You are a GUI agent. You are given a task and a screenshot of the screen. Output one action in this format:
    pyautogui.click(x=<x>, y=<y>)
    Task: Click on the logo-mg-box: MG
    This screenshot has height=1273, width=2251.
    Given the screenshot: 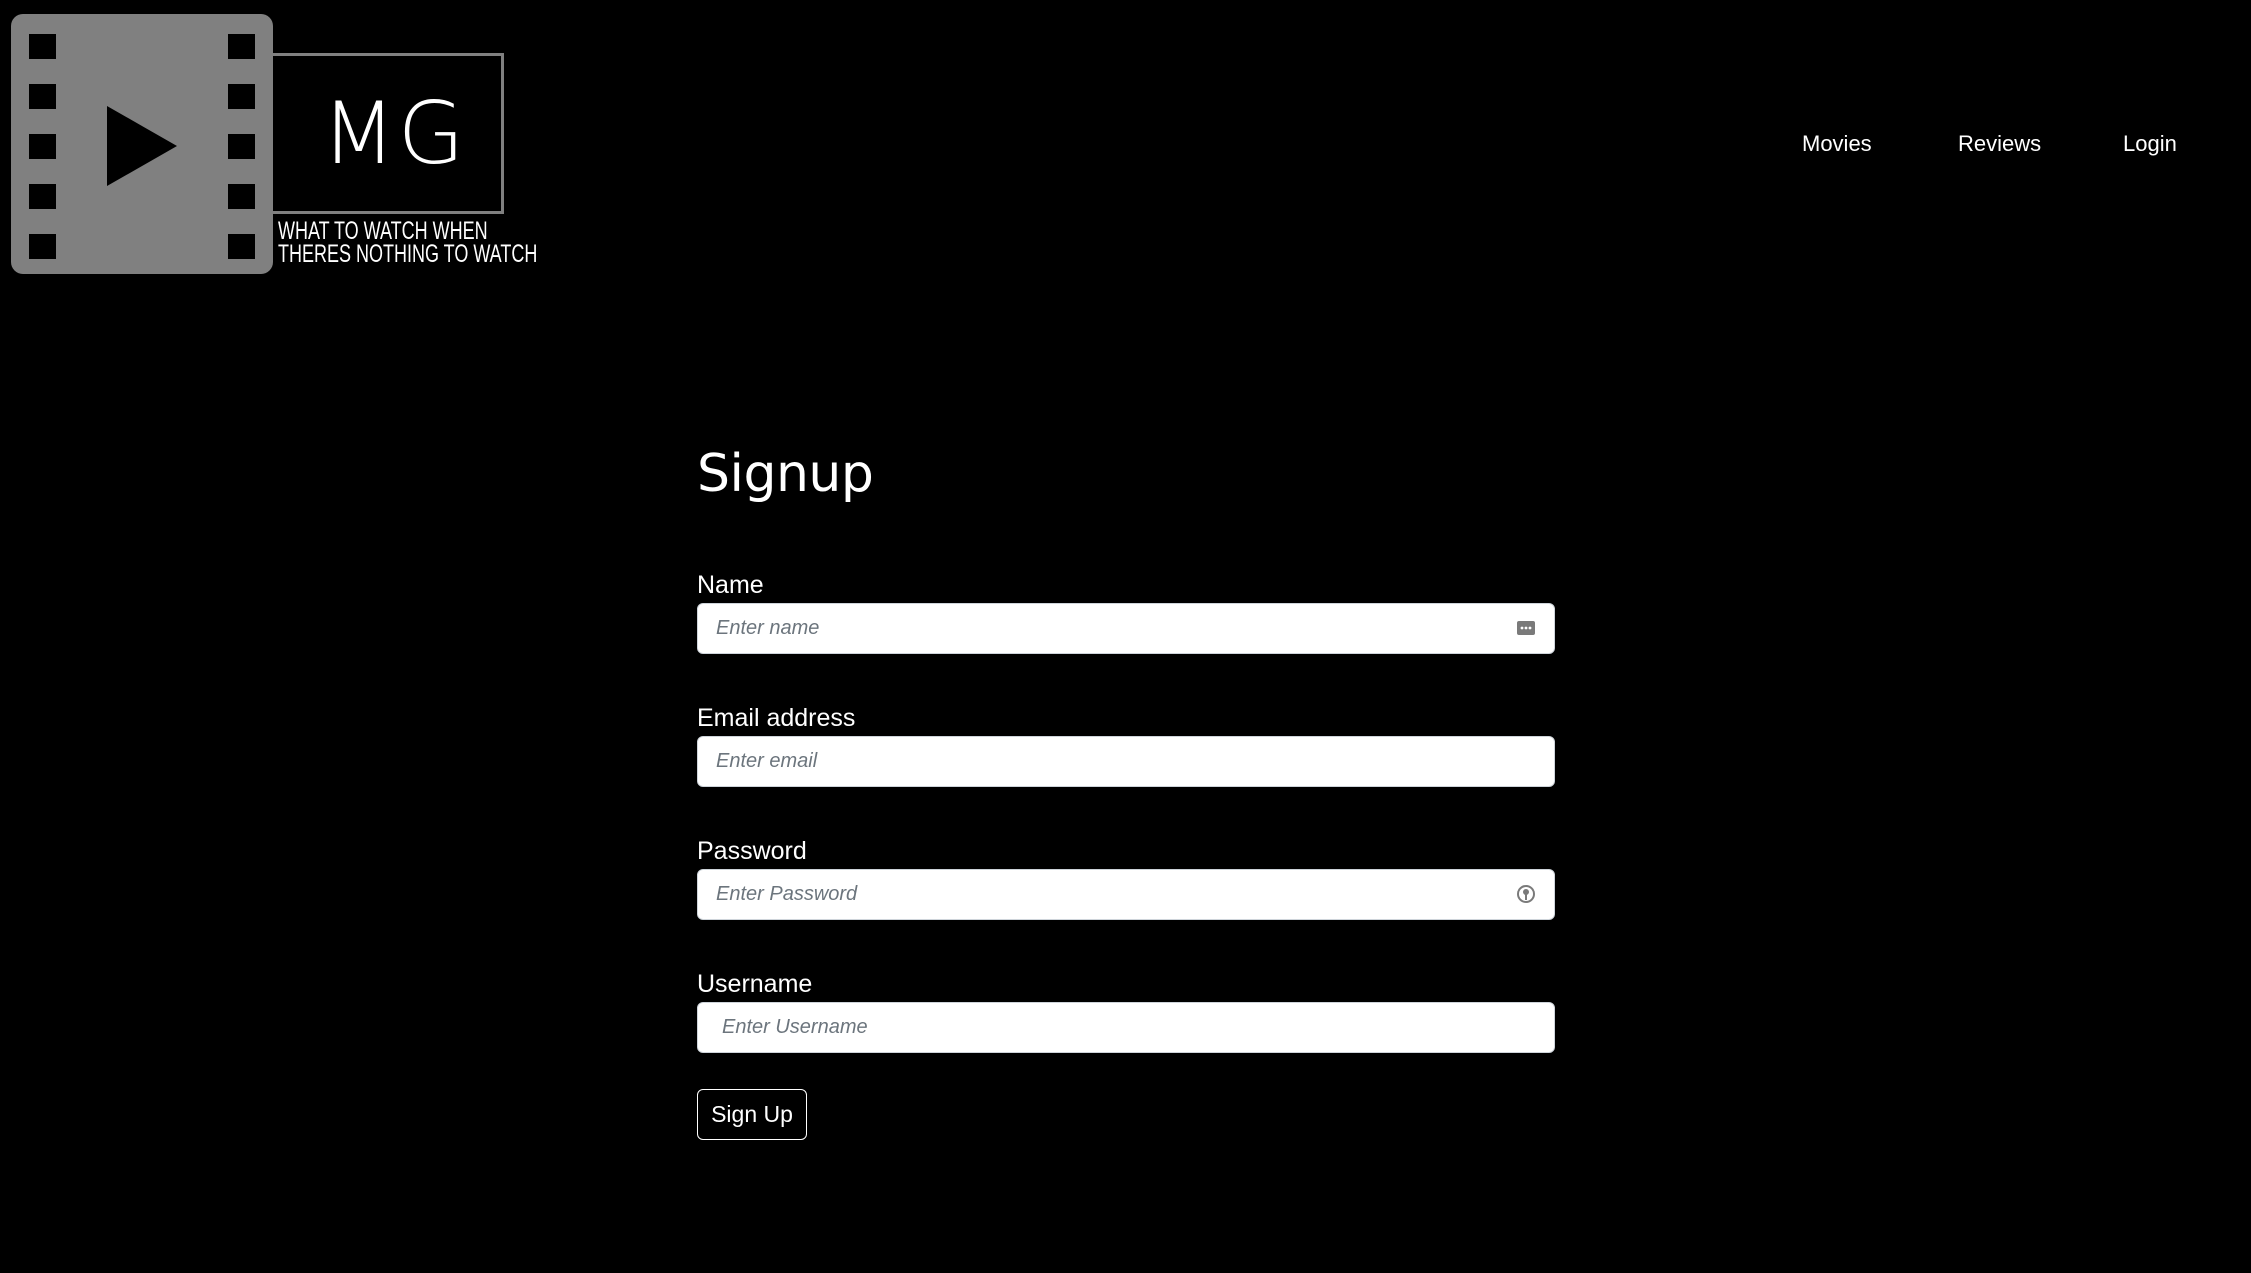 What is the action you would take?
    pyautogui.click(x=388, y=133)
    